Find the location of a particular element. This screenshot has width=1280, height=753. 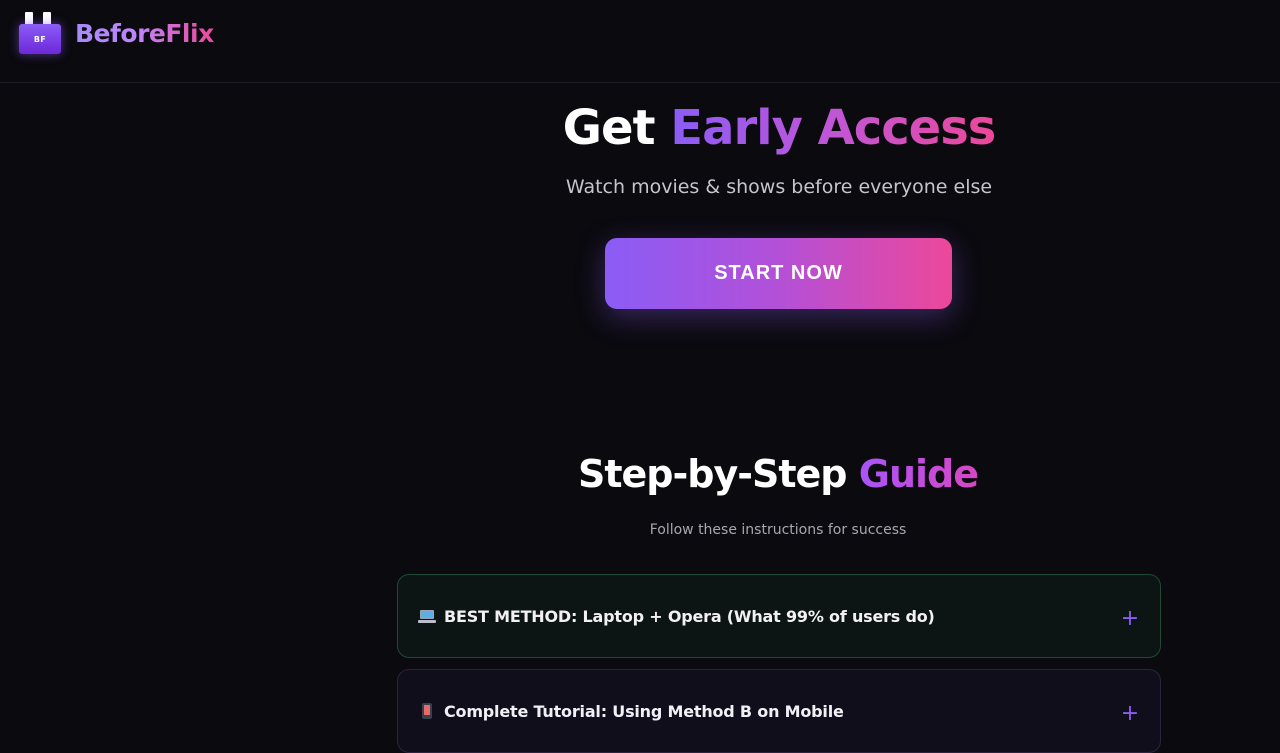

hero-title-accent: Early Access is located at coordinates (833, 128).